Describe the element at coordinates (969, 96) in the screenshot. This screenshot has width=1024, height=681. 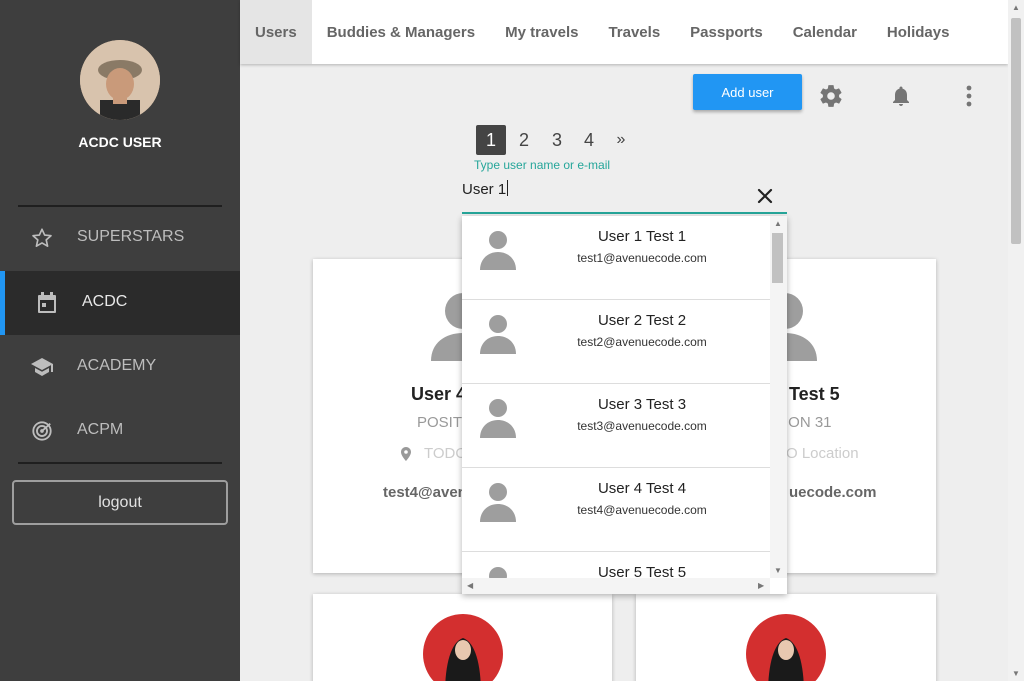
I see `more-vert-icon` at that location.